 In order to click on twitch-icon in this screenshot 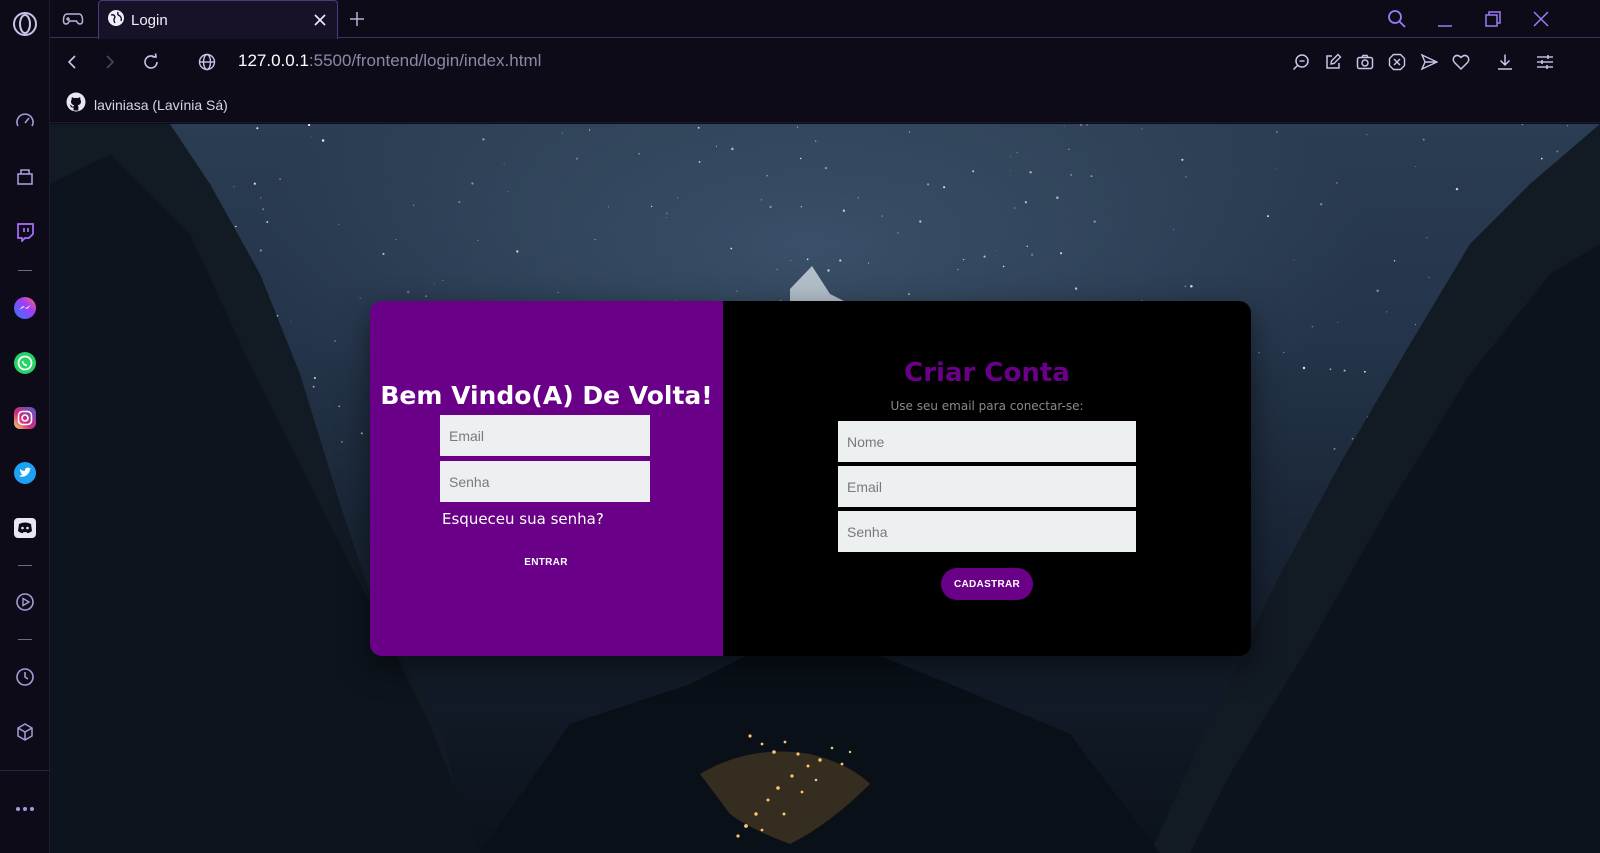, I will do `click(25, 232)`.